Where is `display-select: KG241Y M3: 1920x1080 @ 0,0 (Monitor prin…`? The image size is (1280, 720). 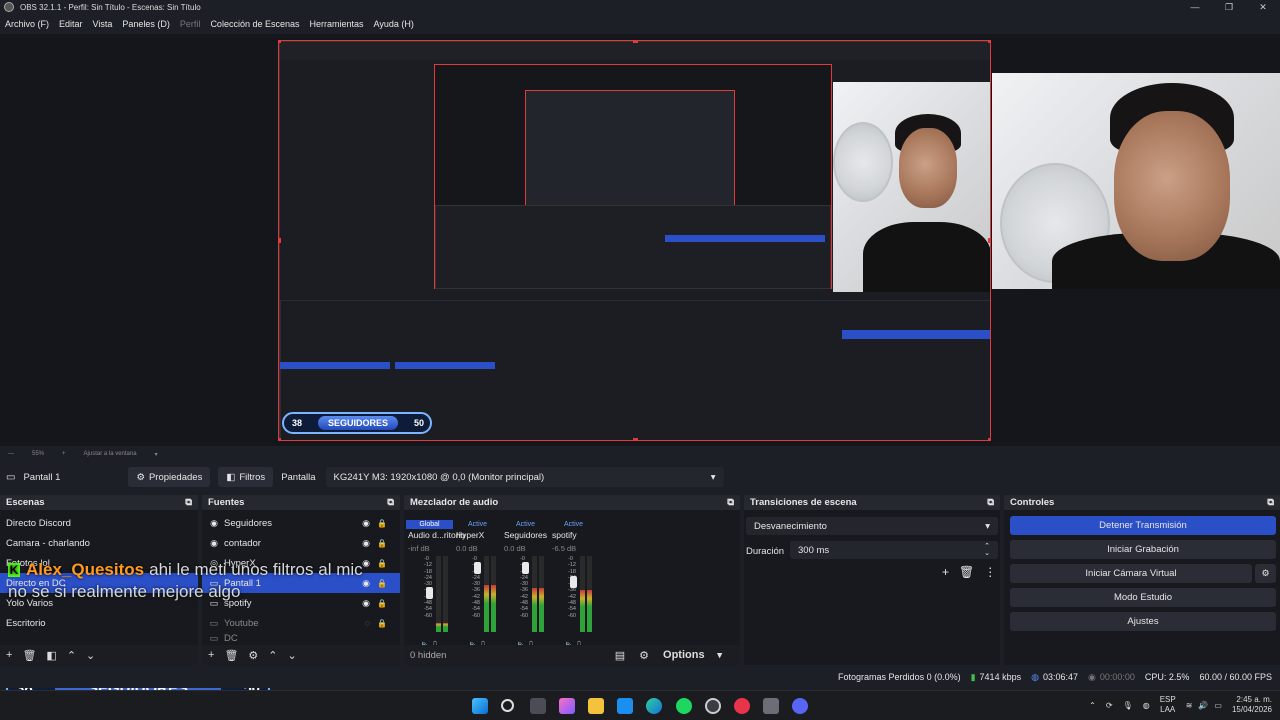 display-select: KG241Y M3: 1920x1080 @ 0,0 (Monitor prin… is located at coordinates (524, 477).